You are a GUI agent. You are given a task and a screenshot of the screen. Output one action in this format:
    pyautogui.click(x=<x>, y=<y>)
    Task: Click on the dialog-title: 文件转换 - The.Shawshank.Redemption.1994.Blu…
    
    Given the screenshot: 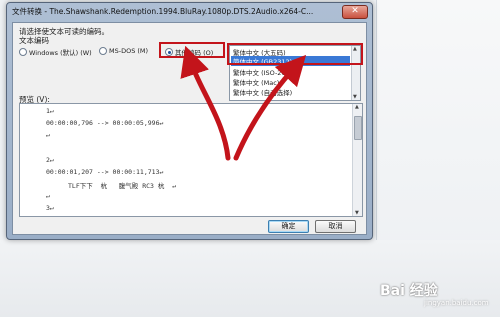 What is the action you would take?
    pyautogui.click(x=163, y=11)
    